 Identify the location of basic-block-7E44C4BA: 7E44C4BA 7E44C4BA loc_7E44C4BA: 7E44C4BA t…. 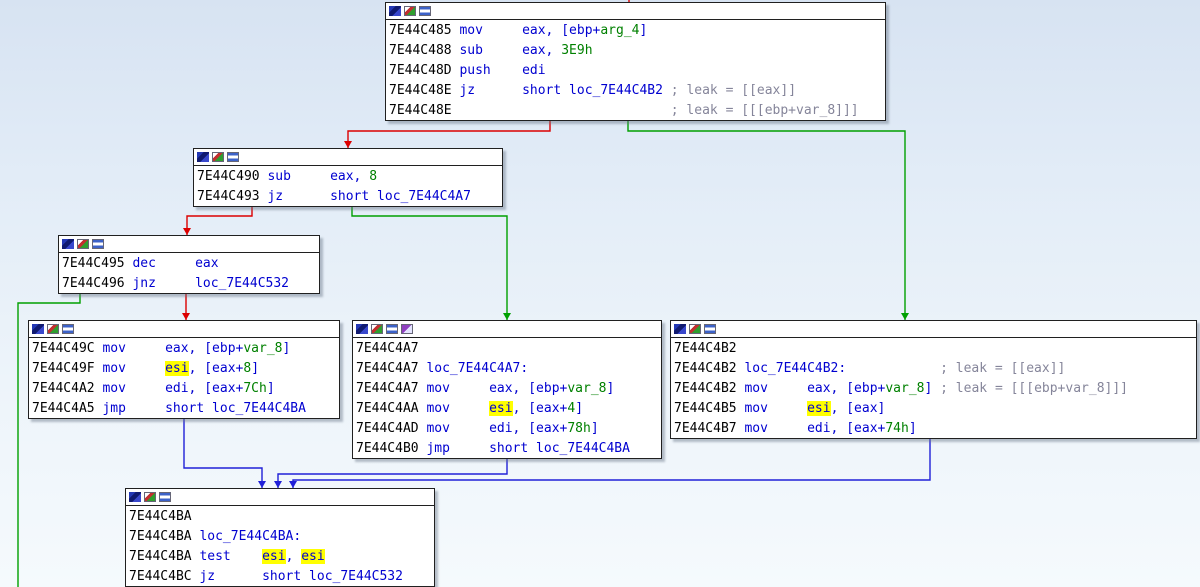
(280, 537).